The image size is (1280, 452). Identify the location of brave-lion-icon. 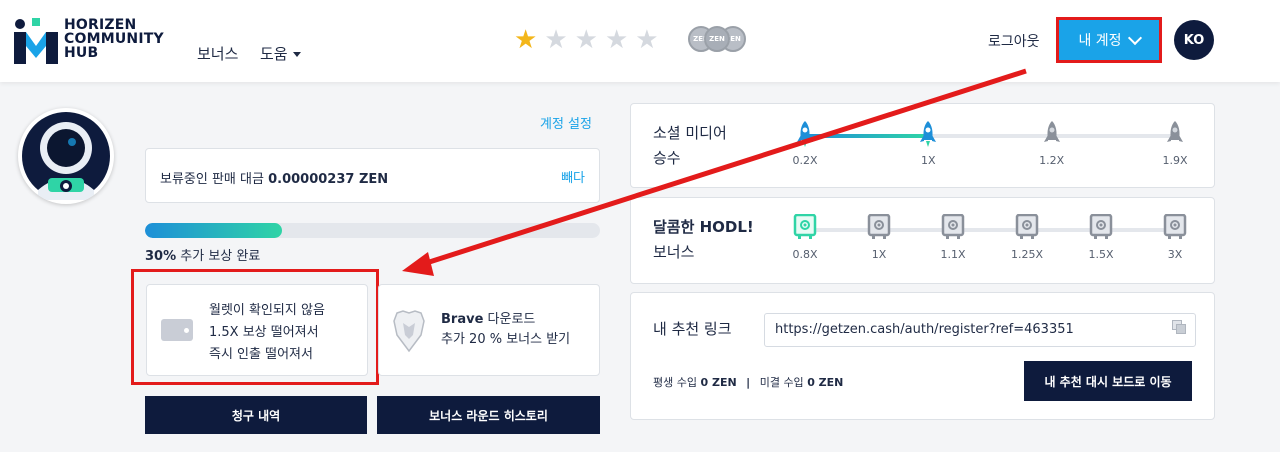
(409, 331).